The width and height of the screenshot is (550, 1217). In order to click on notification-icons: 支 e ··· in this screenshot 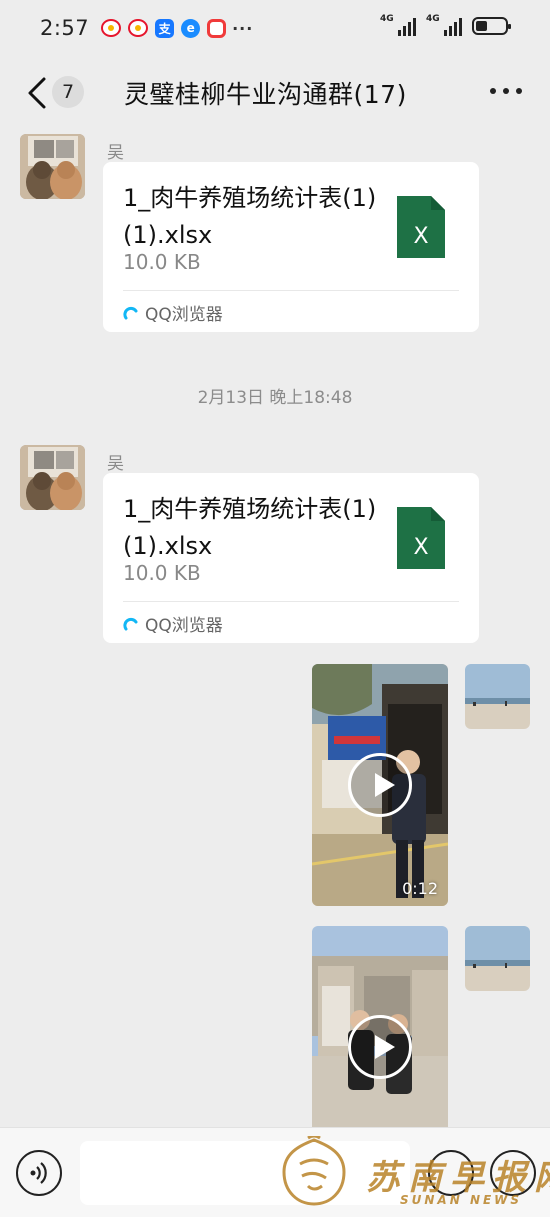, I will do `click(177, 28)`.